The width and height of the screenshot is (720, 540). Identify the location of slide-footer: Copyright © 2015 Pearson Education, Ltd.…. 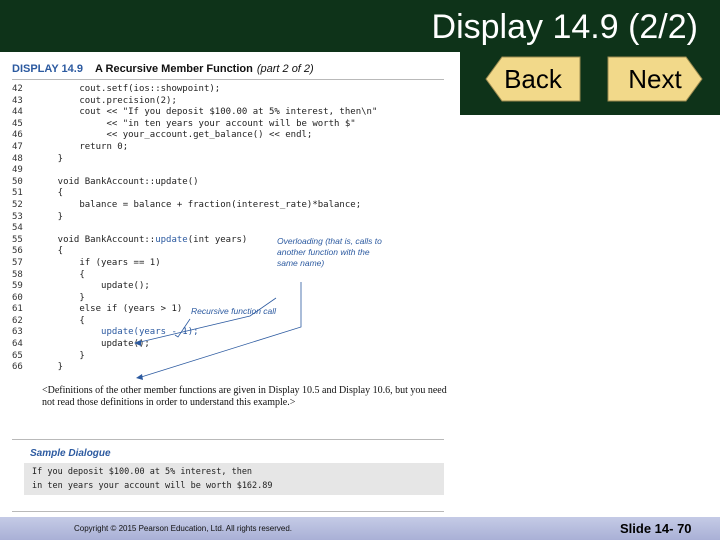
(360, 528).